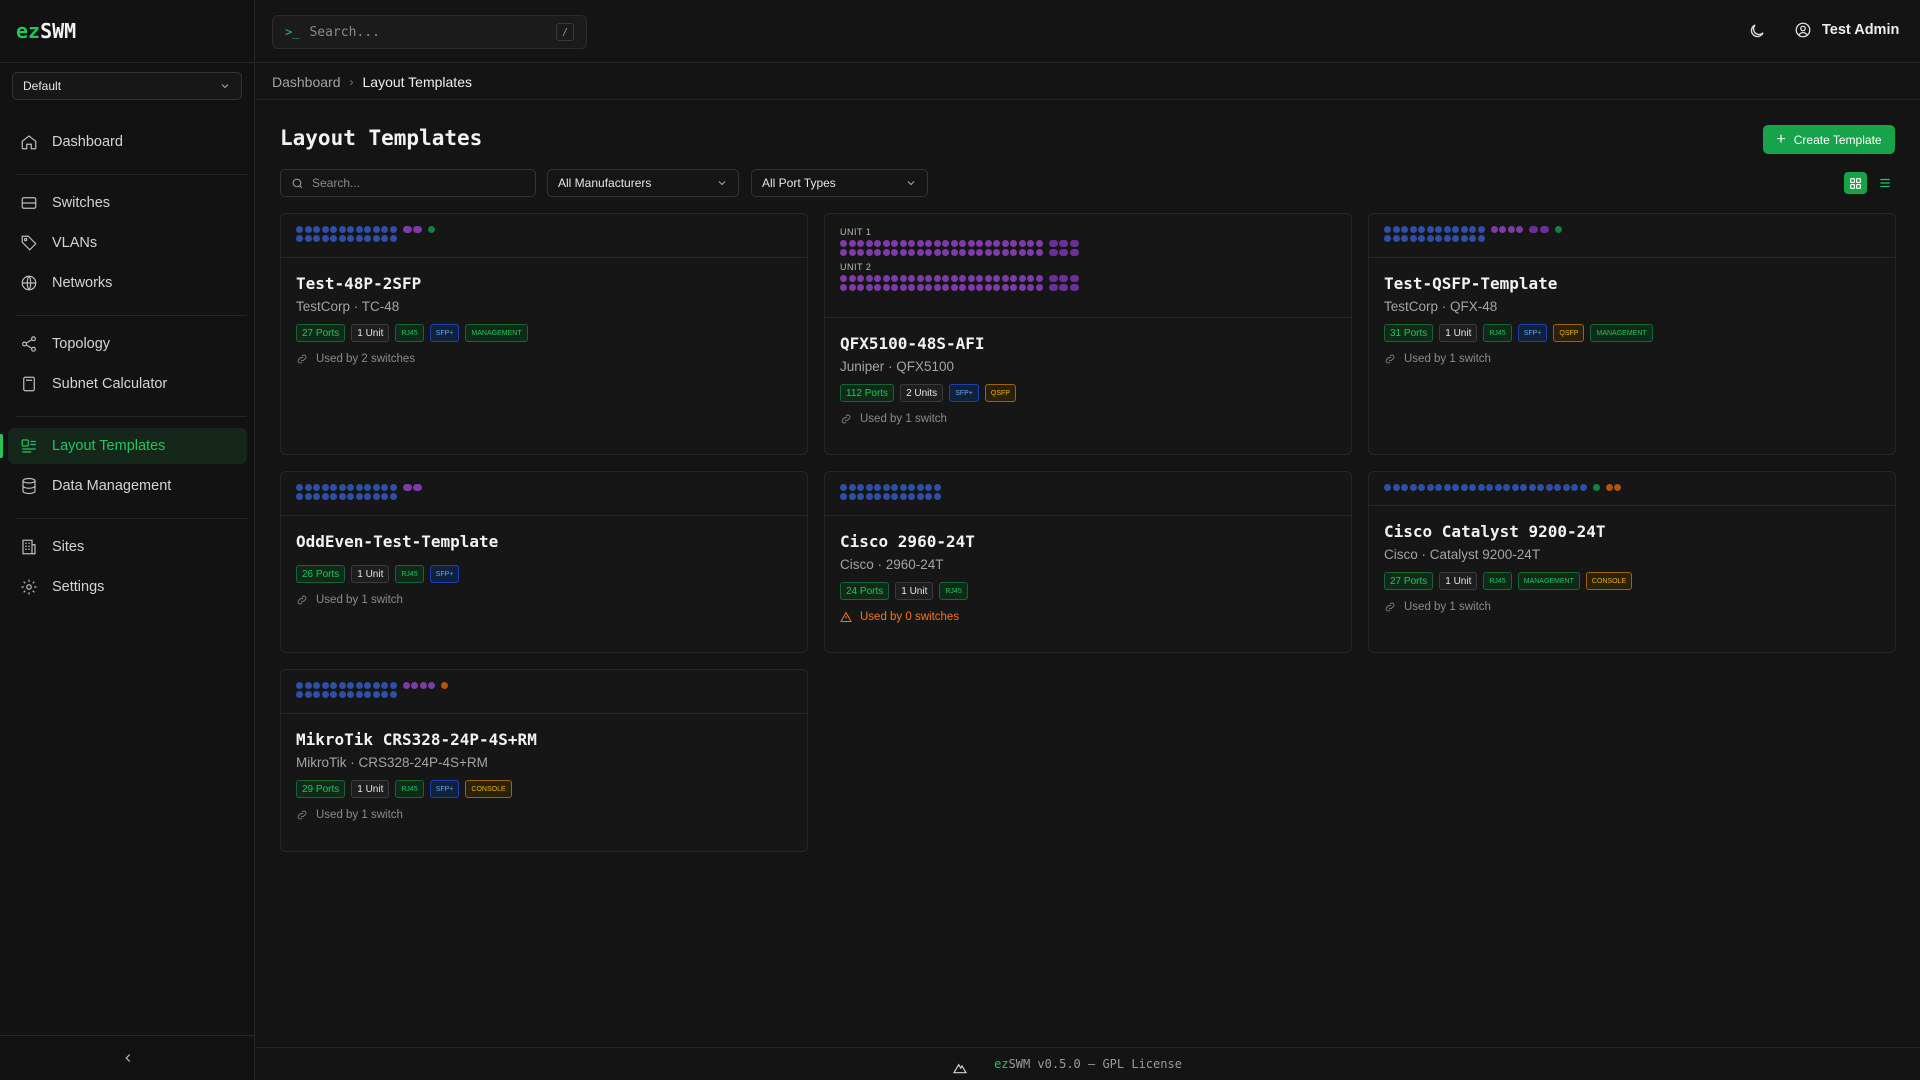  I want to click on sidebar-item-settings: Settings, so click(127, 587).